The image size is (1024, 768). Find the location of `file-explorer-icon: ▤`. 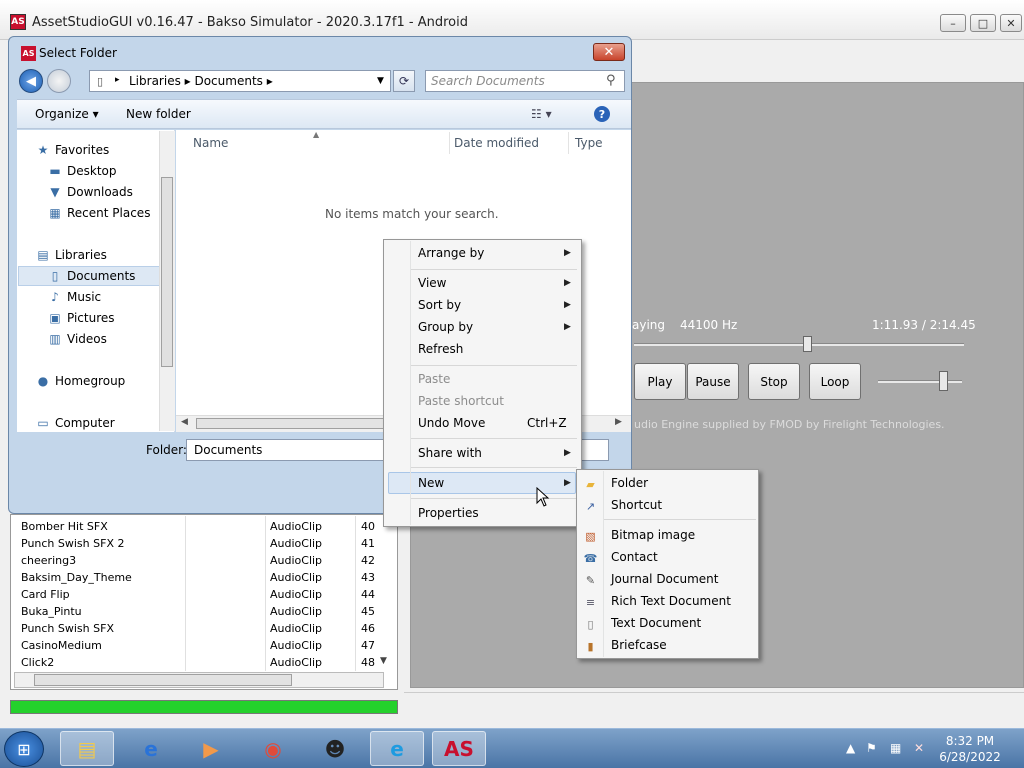

file-explorer-icon: ▤ is located at coordinates (87, 748).